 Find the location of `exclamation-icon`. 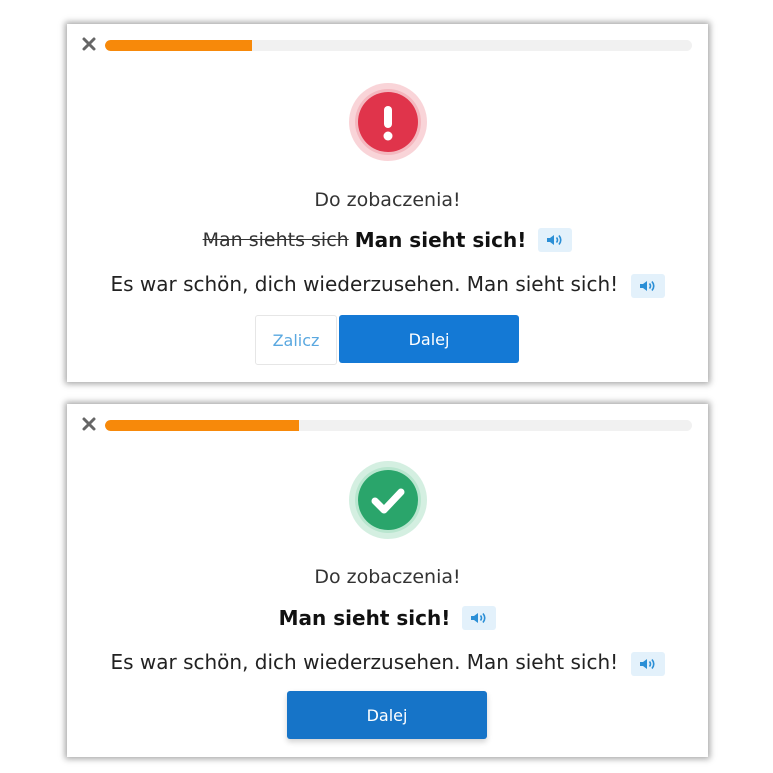

exclamation-icon is located at coordinates (387, 123).